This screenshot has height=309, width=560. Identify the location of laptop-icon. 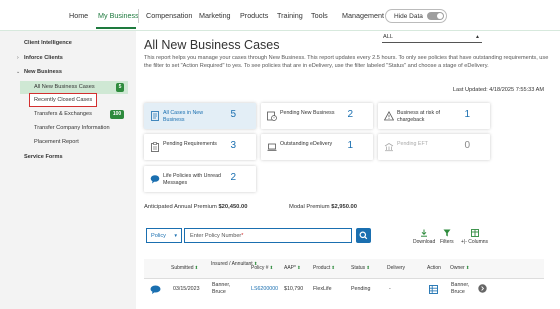
(272, 147).